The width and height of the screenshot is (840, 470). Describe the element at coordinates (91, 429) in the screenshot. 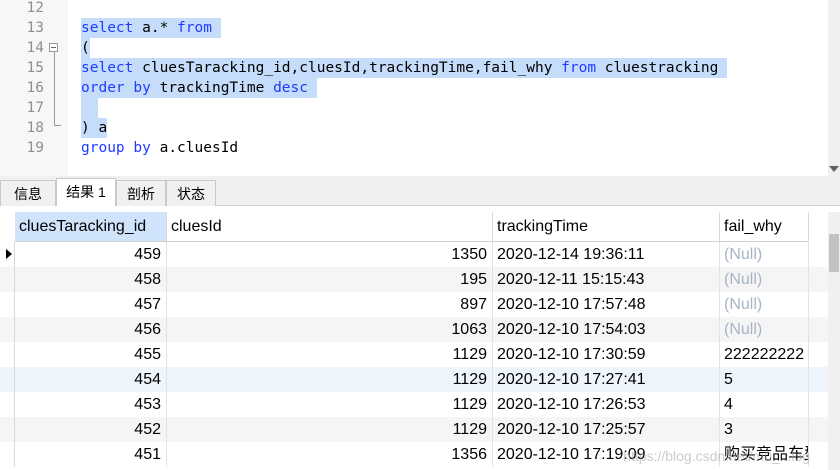

I see `cell-clues-taracking-id: 452` at that location.